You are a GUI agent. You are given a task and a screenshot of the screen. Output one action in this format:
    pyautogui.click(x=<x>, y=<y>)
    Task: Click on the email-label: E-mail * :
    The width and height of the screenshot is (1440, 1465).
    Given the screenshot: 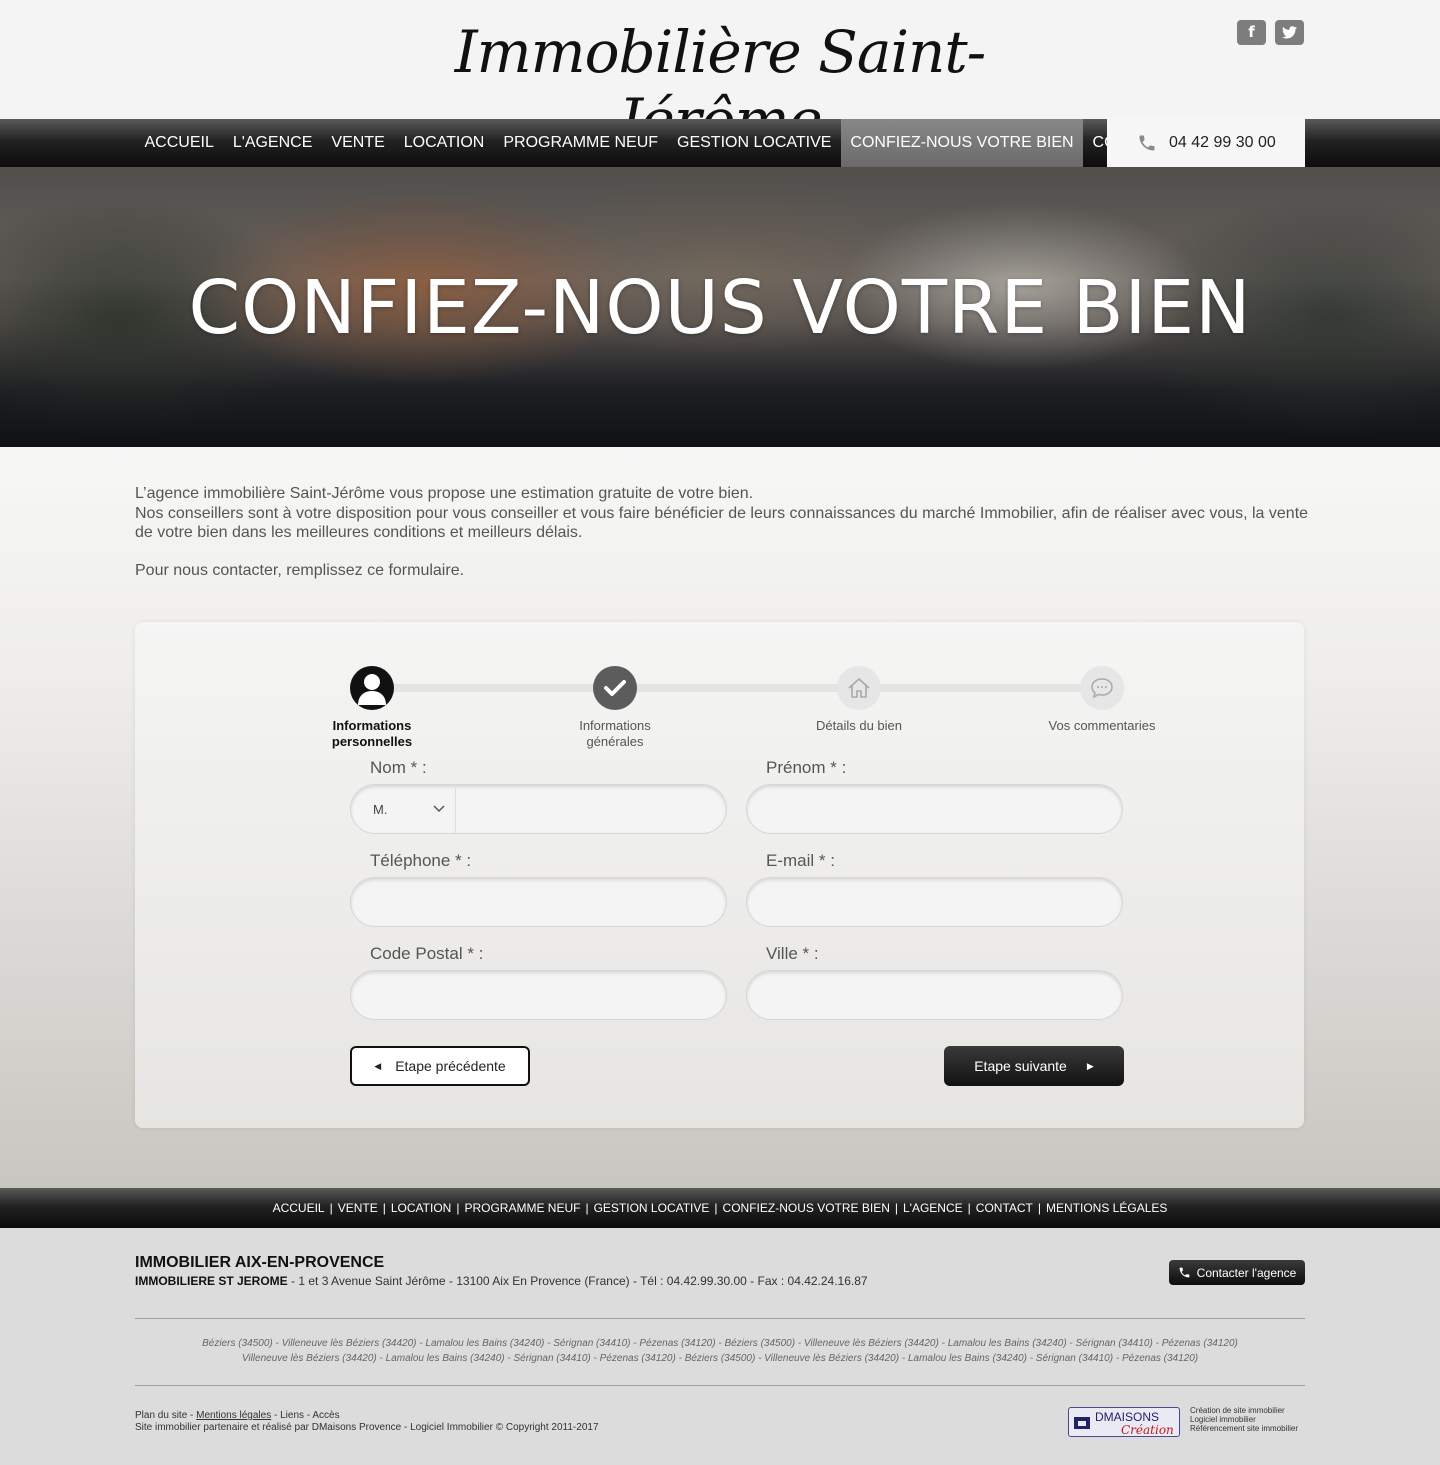 What is the action you would take?
    pyautogui.click(x=800, y=860)
    